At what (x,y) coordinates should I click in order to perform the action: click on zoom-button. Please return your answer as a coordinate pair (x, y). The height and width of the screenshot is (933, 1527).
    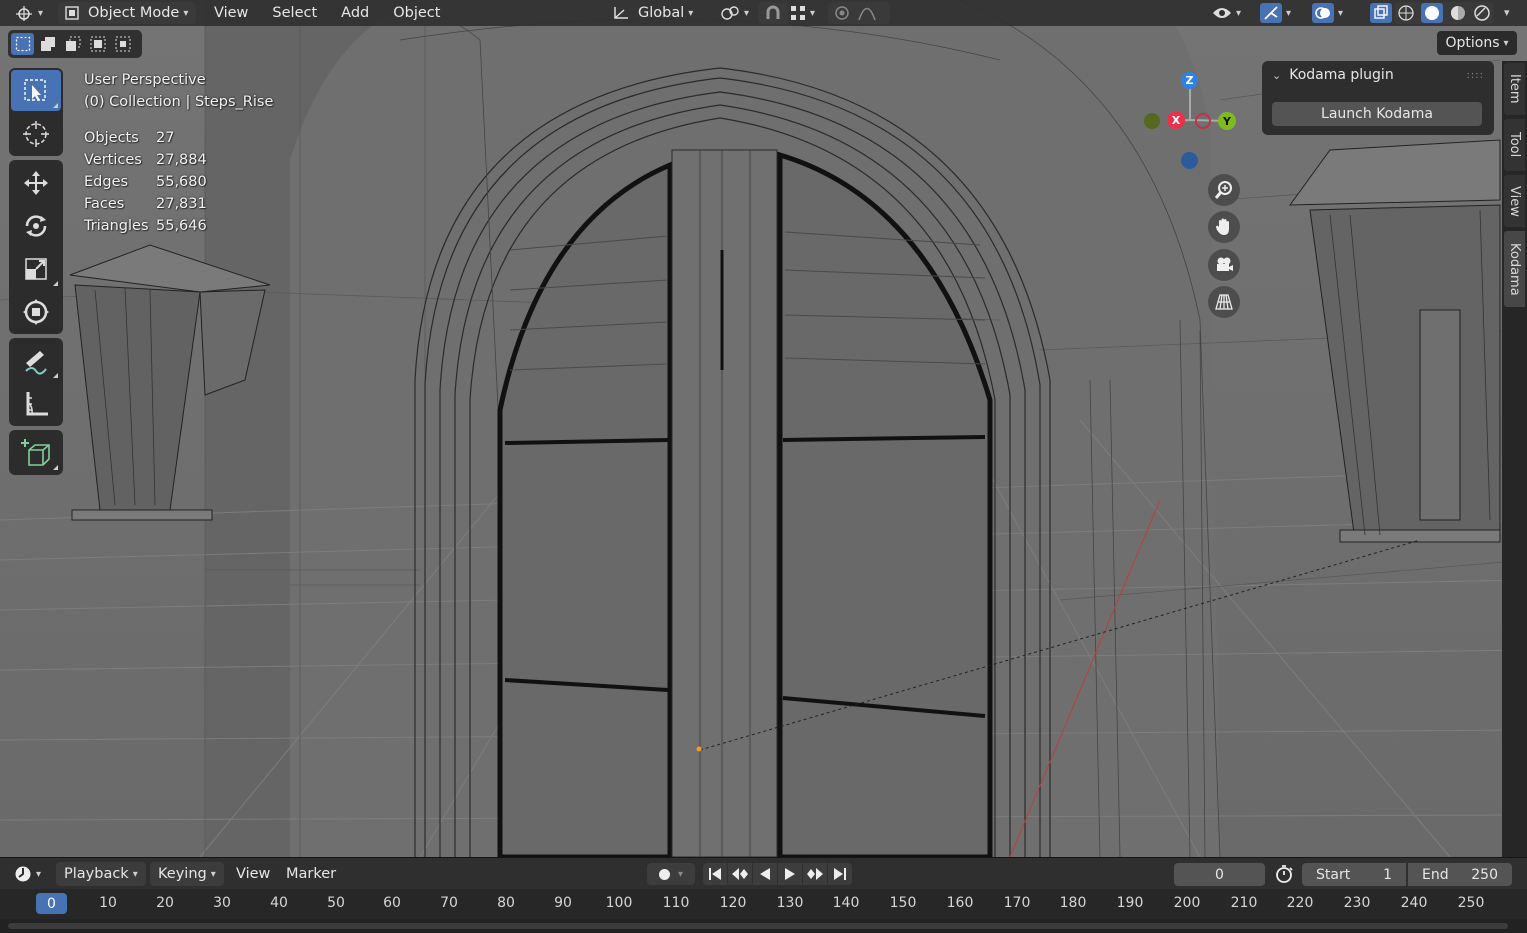
    Looking at the image, I should click on (1224, 190).